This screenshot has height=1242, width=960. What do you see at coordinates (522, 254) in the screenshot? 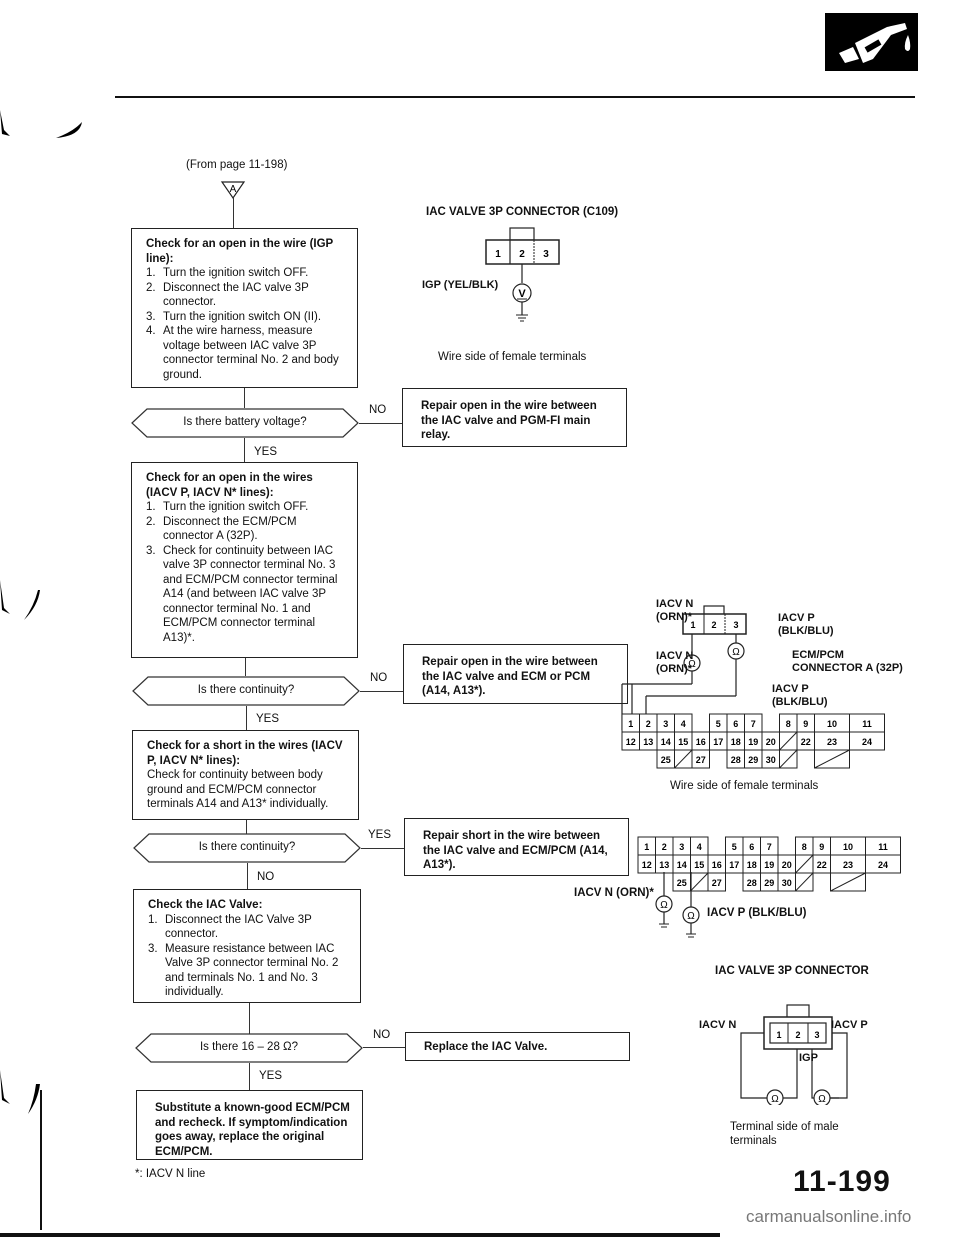
I see `pin-2: 2` at bounding box center [522, 254].